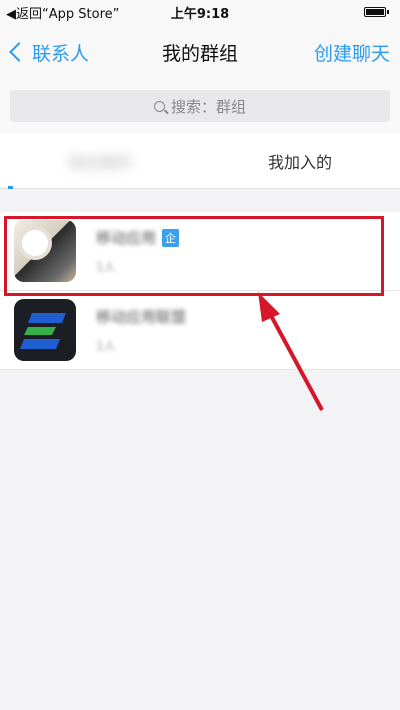 This screenshot has width=400, height=710. Describe the element at coordinates (141, 317) in the screenshot. I see `group-name: 移动应用联盟` at that location.